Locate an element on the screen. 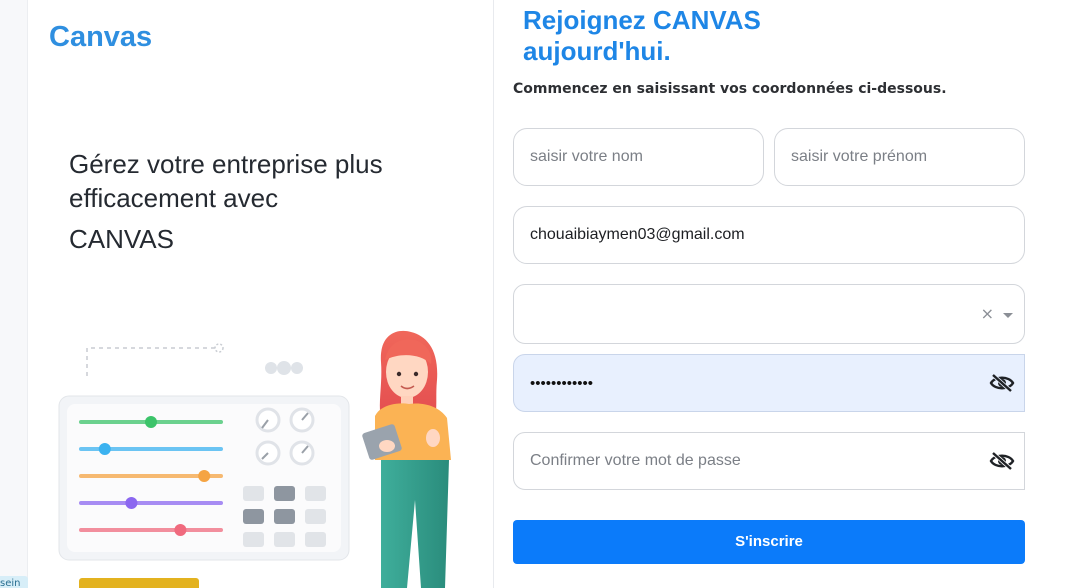 Image resolution: width=1070 pixels, height=588 pixels. first-name-placeholder: saisir votre prénom is located at coordinates (859, 156).